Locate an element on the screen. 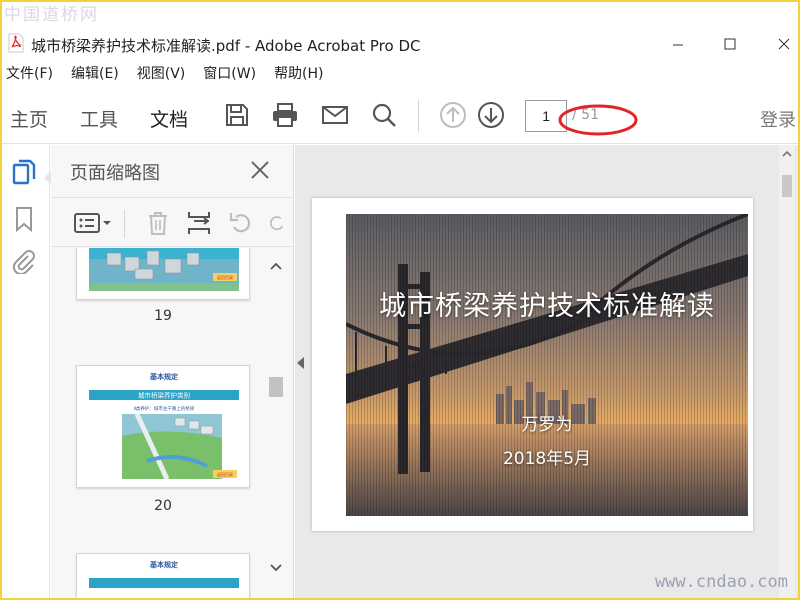  redo-icon is located at coordinates (277, 223).